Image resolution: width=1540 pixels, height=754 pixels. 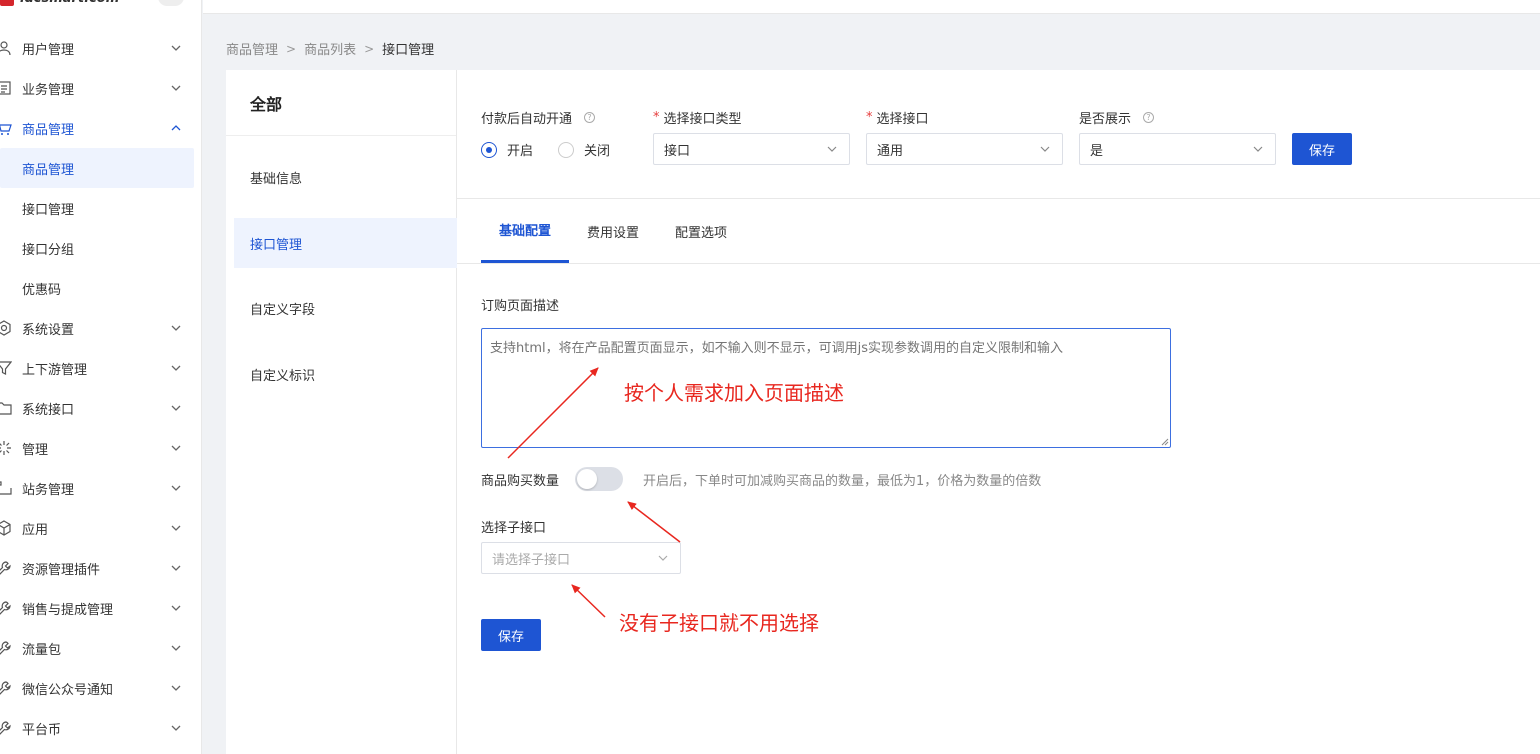 What do you see at coordinates (48, 490) in the screenshot?
I see `sidebar-item-label: 站务管理` at bounding box center [48, 490].